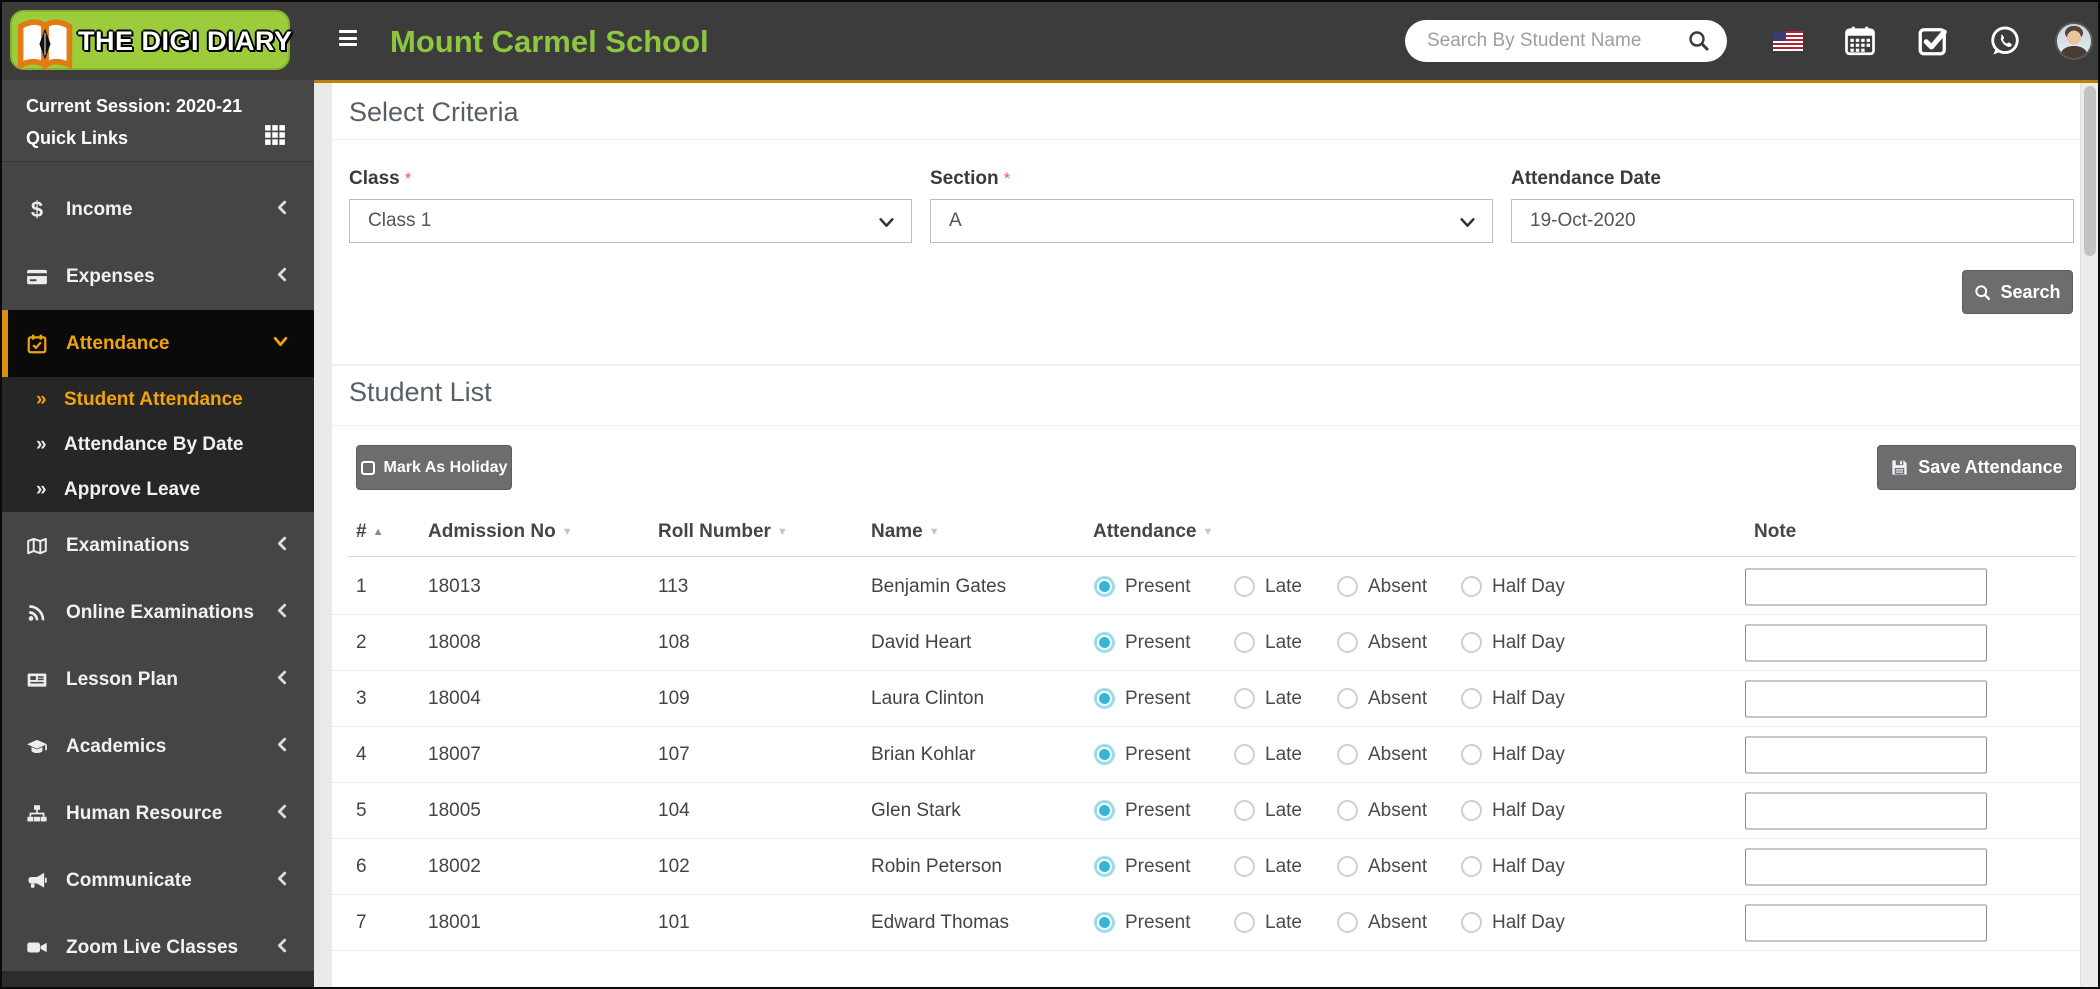  What do you see at coordinates (158, 276) in the screenshot?
I see `sidebar-item-expenses: Expenses` at bounding box center [158, 276].